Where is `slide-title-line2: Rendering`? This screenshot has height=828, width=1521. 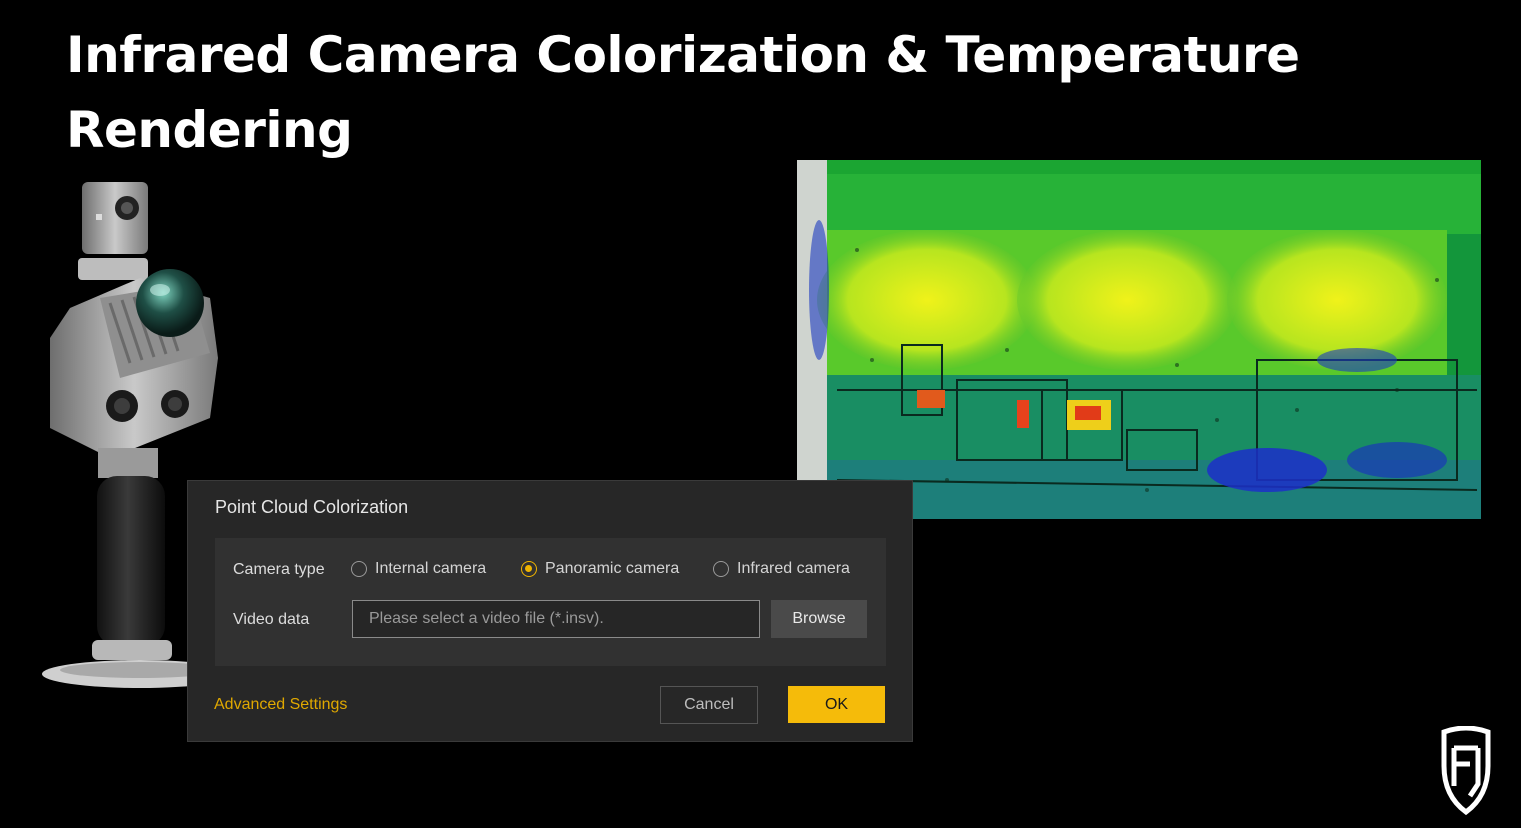
slide-title-line2: Rendering is located at coordinates (209, 130).